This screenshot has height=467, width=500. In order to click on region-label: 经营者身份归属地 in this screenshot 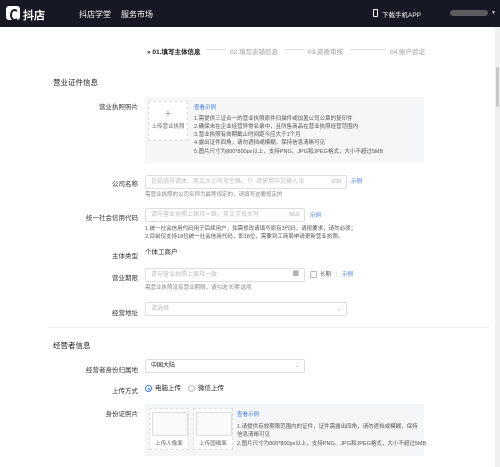, I will do `click(112, 370)`.